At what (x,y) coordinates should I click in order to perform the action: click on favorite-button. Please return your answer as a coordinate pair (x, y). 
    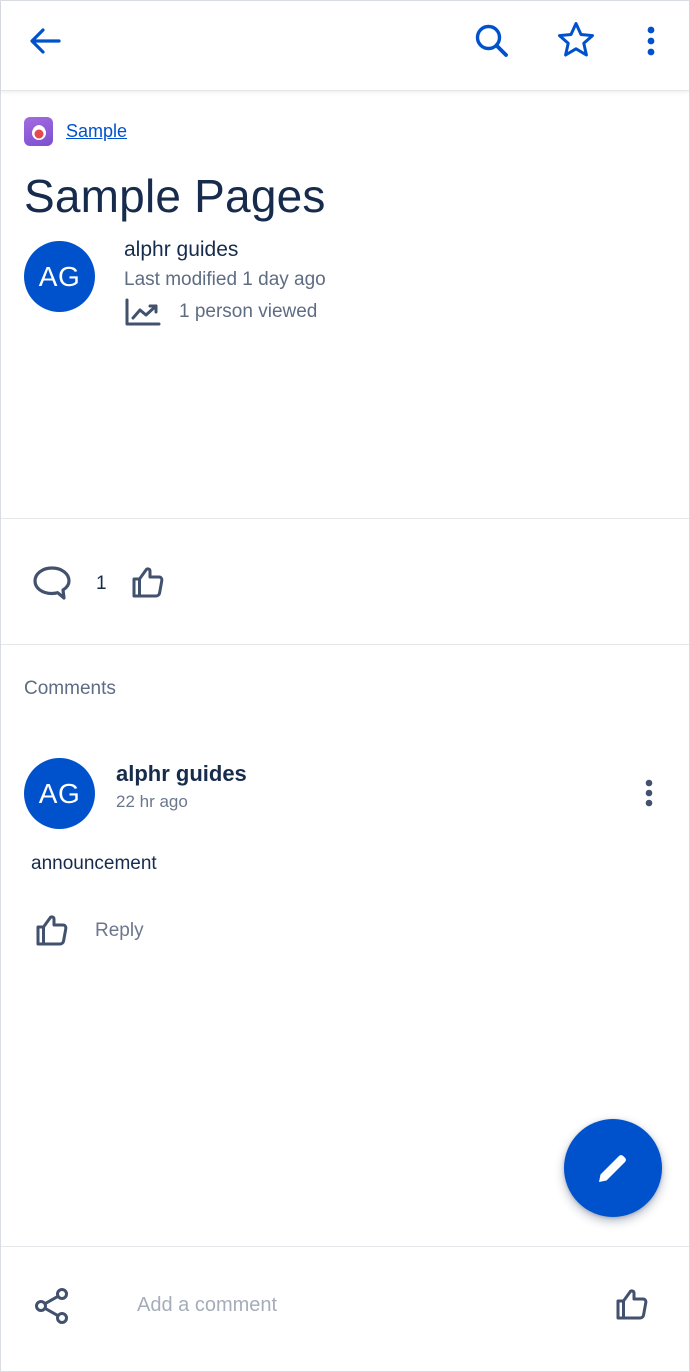
    Looking at the image, I should click on (576, 40).